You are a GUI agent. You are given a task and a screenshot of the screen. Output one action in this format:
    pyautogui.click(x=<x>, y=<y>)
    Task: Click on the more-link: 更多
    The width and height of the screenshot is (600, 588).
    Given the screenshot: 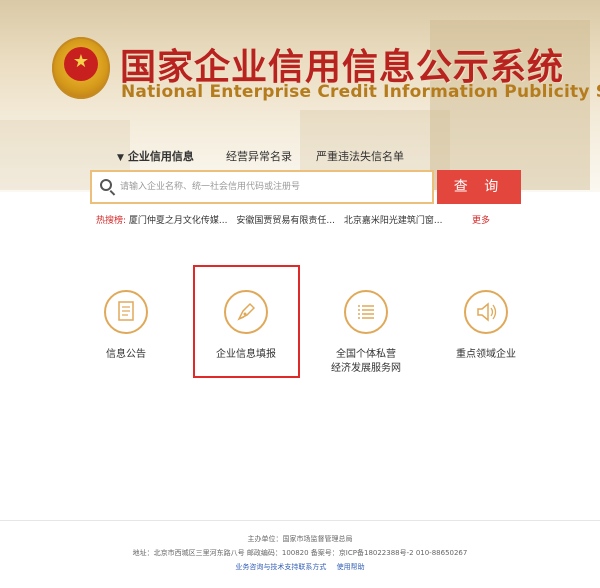 What is the action you would take?
    pyautogui.click(x=481, y=219)
    